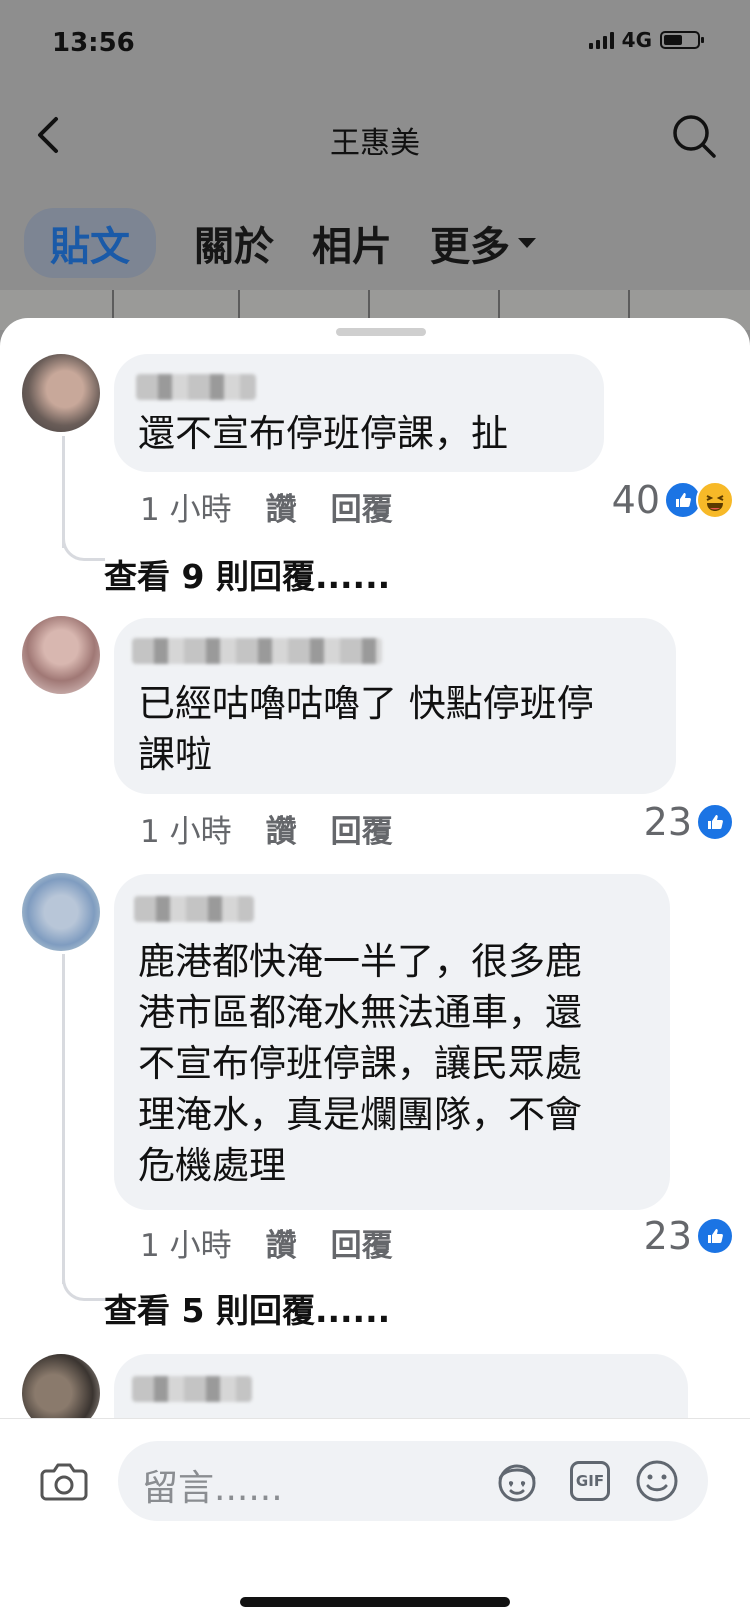 The height and width of the screenshot is (1624, 750). I want to click on status-time: 13:56, so click(93, 43).